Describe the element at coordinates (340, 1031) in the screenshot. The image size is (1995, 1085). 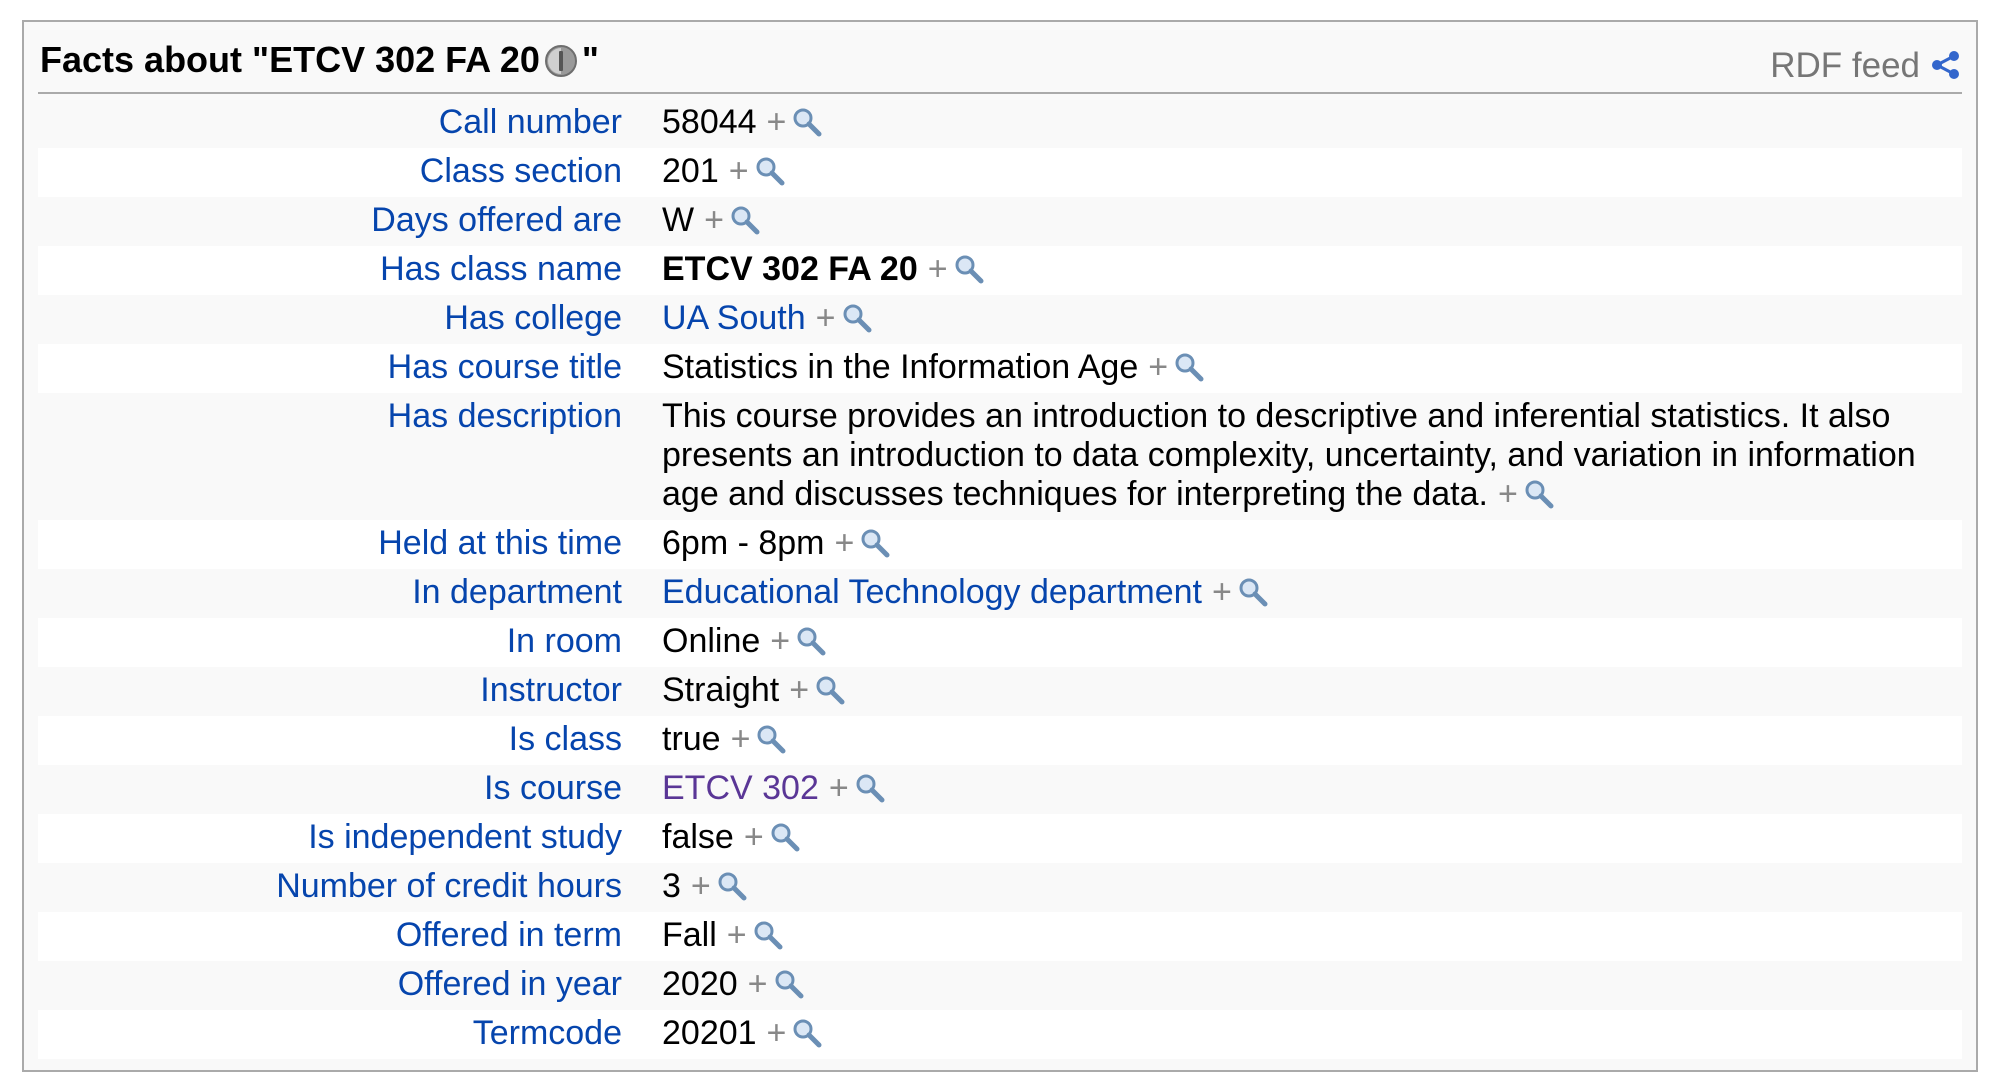
I see `fact-property-link: Termcode` at that location.